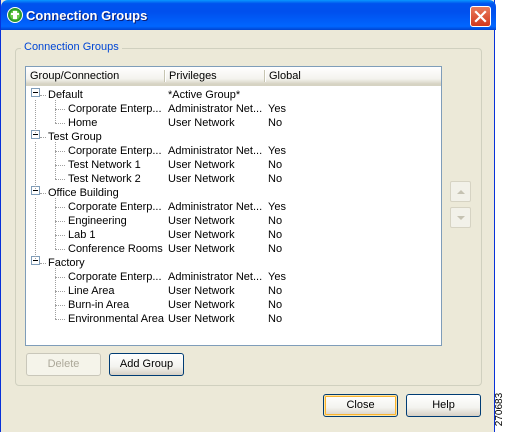 The width and height of the screenshot is (507, 432). Describe the element at coordinates (233, 193) in the screenshot. I see `group-row: Office Building` at that location.